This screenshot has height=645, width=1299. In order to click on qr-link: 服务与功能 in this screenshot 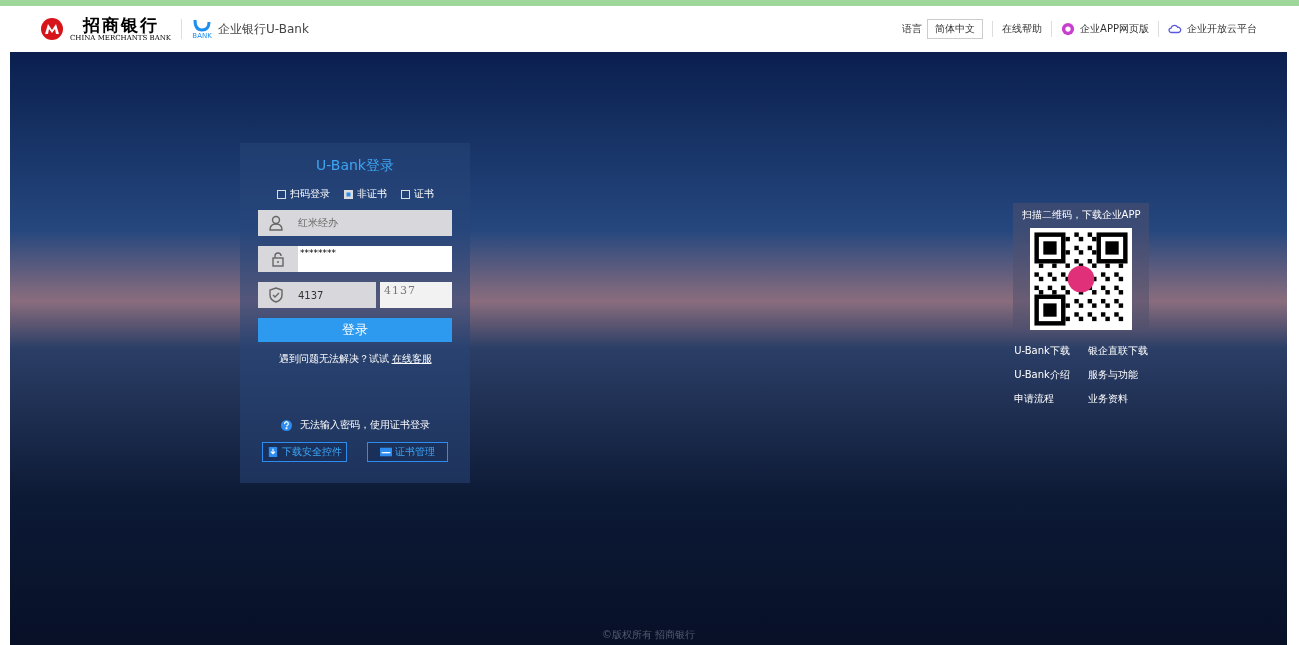, I will do `click(1117, 375)`.